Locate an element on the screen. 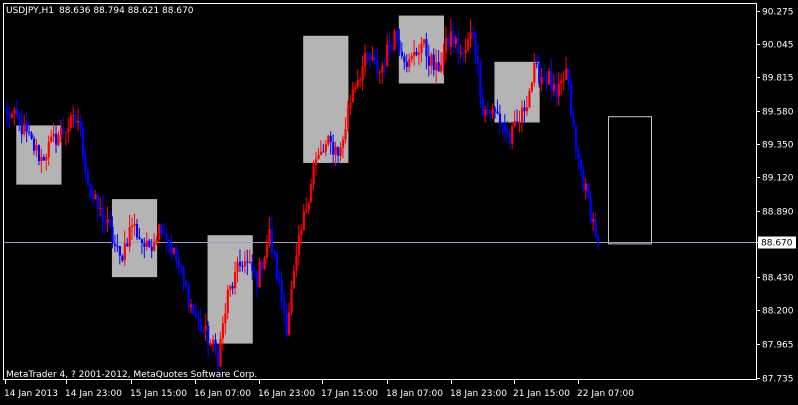 This screenshot has height=405, width=798. ohlc-values: 88.636 88.794 88.621 88.670 is located at coordinates (126, 11).